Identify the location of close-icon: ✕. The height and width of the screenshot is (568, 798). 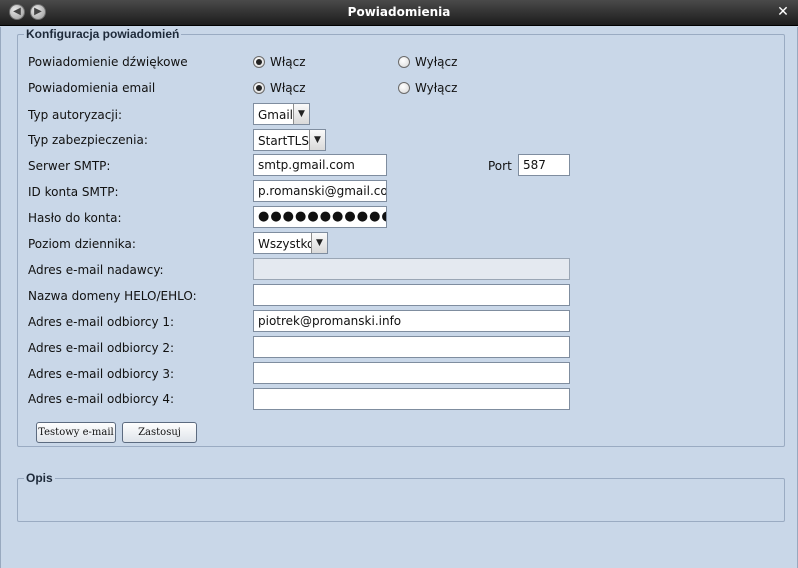
(783, 12).